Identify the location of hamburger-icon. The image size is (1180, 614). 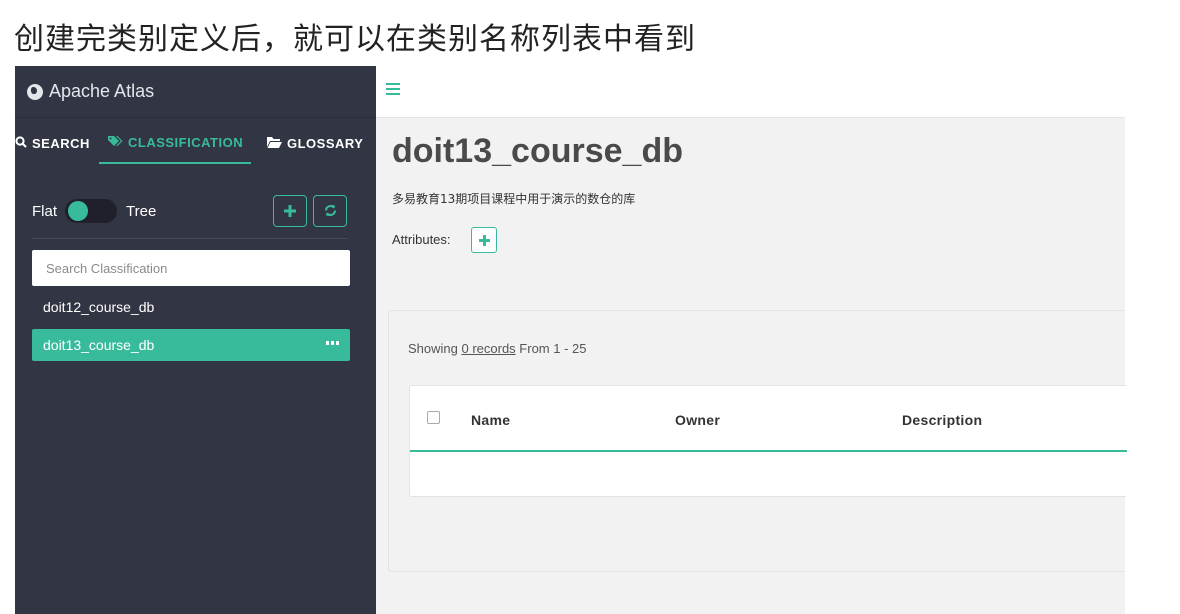
(393, 89).